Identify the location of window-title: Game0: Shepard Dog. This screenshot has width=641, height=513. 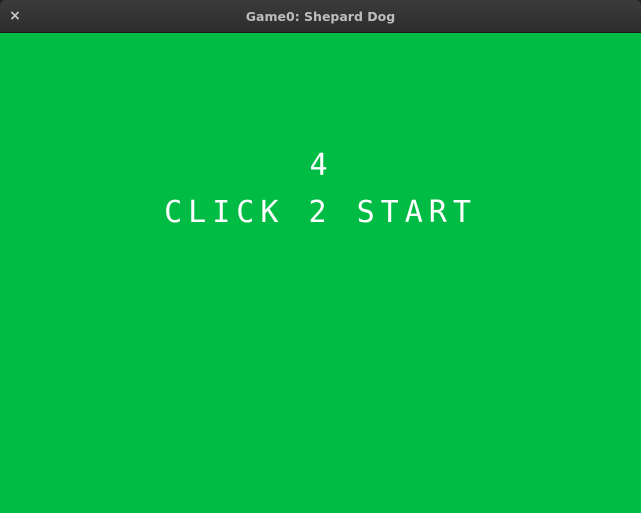
(320, 16).